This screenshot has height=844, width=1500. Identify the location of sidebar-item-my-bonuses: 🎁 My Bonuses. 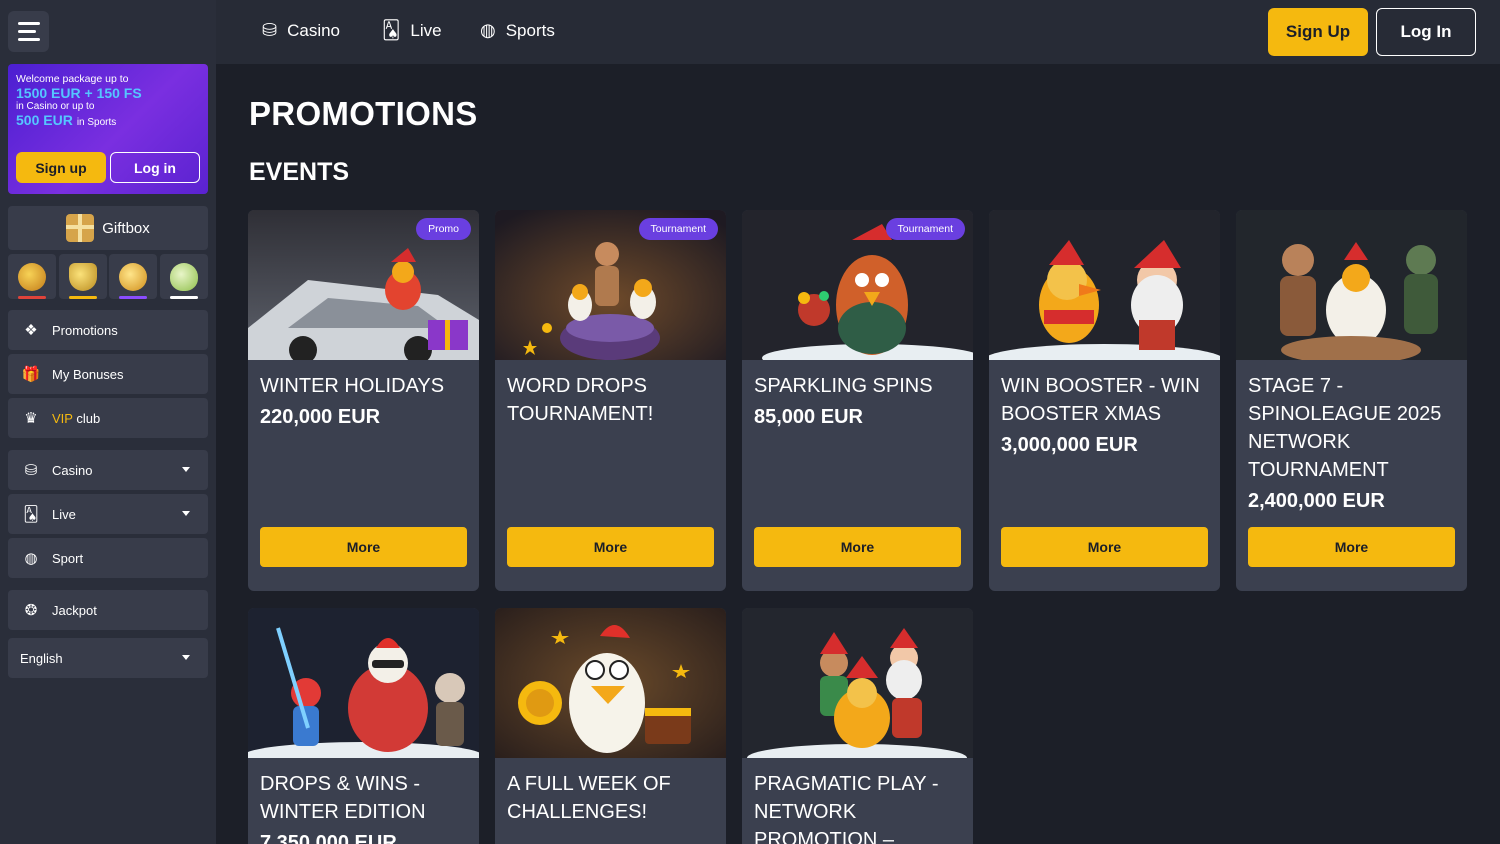
(108, 374).